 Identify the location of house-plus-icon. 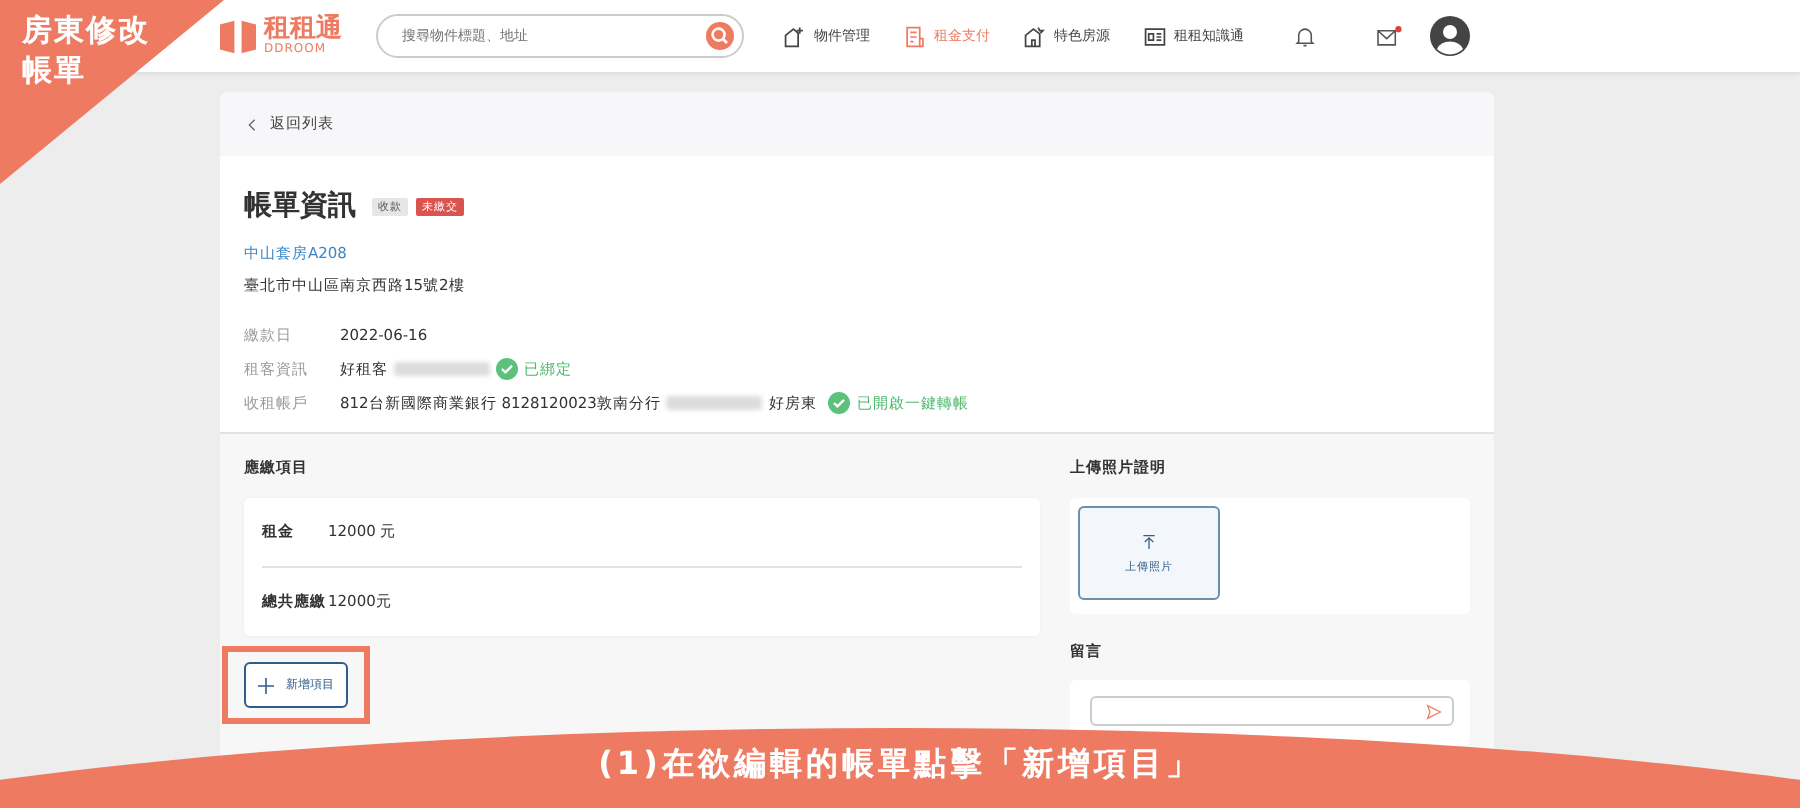
(795, 36).